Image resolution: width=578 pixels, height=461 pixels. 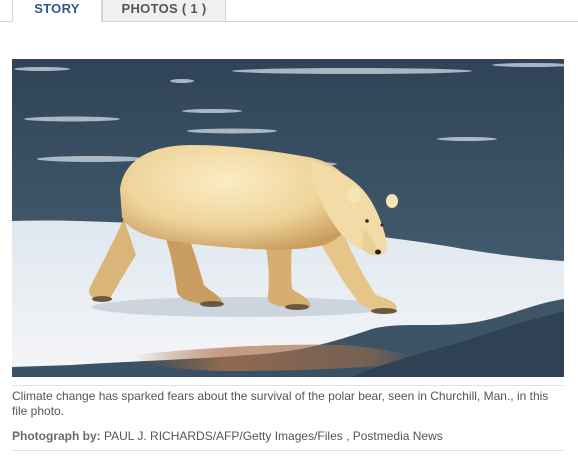 What do you see at coordinates (57, 11) in the screenshot?
I see `tab-story: STORY` at bounding box center [57, 11].